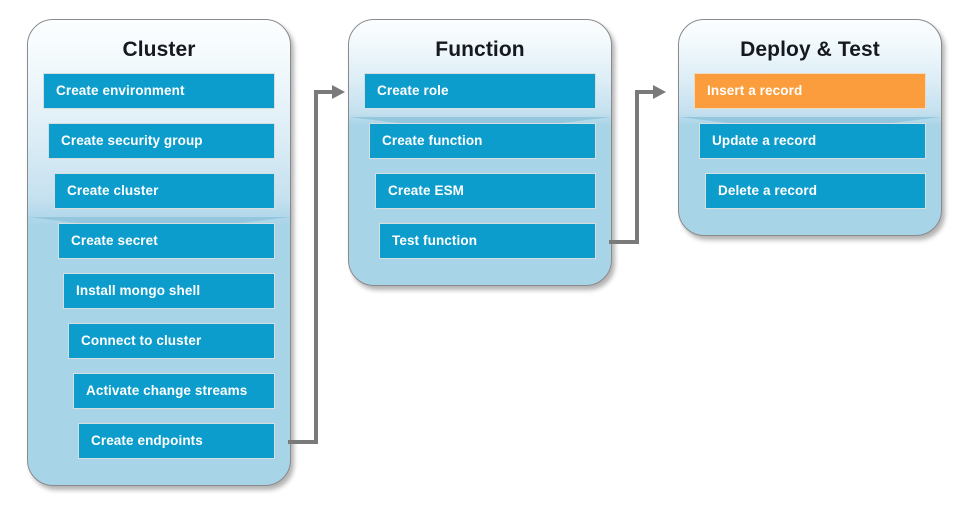 The width and height of the screenshot is (965, 505). I want to click on step-label: Test function, so click(435, 241).